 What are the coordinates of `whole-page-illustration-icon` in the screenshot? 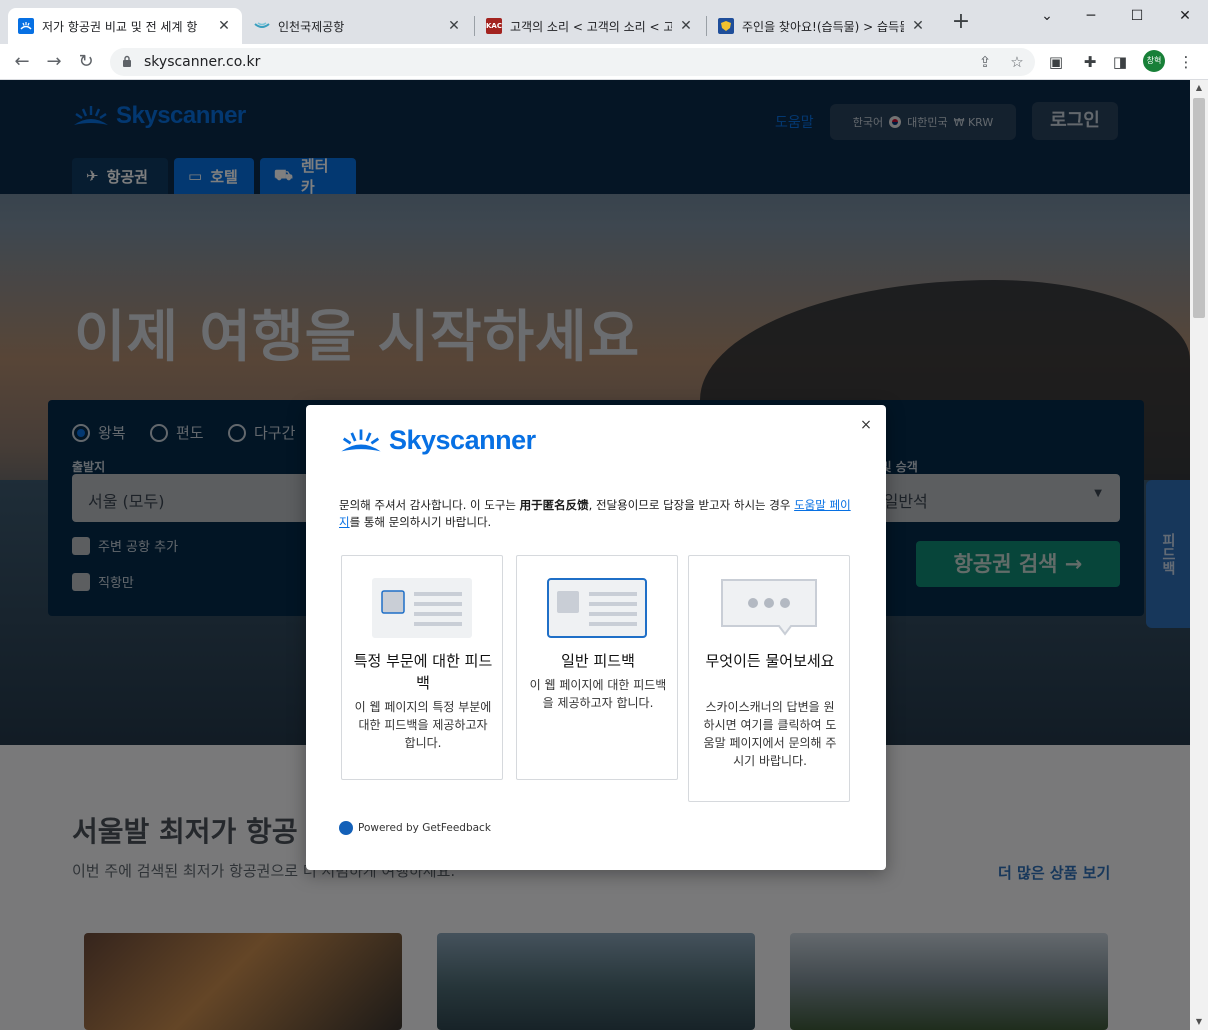 It's located at (597, 608).